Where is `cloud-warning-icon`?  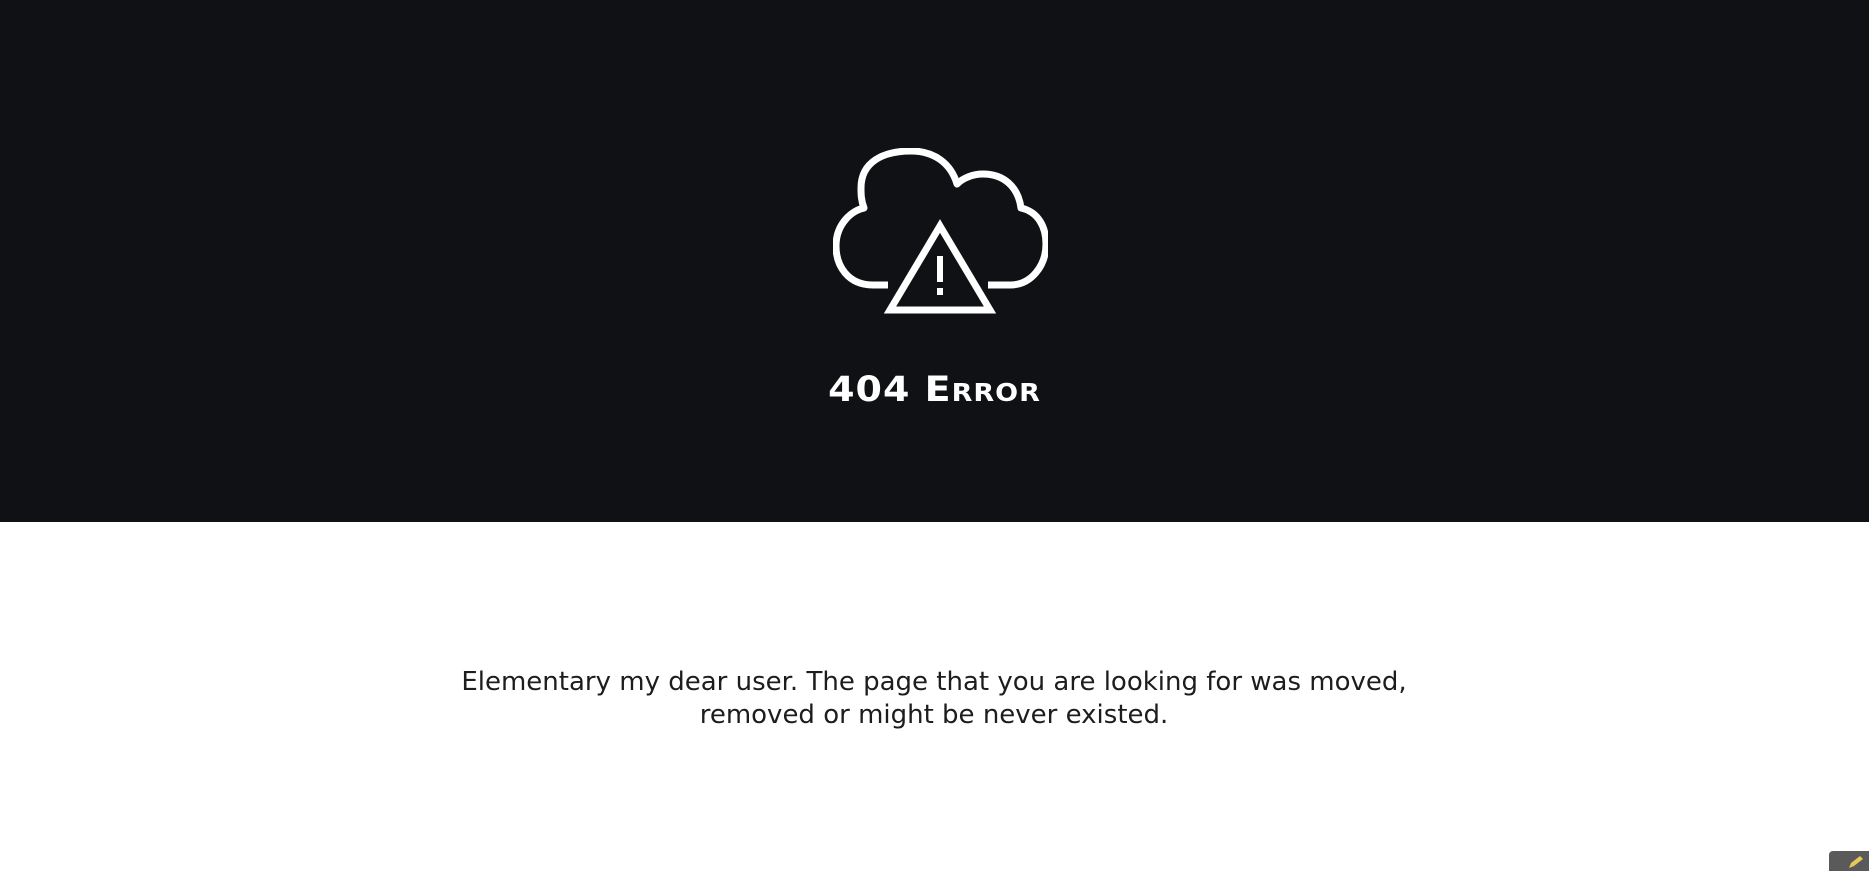 cloud-warning-icon is located at coordinates (940, 231).